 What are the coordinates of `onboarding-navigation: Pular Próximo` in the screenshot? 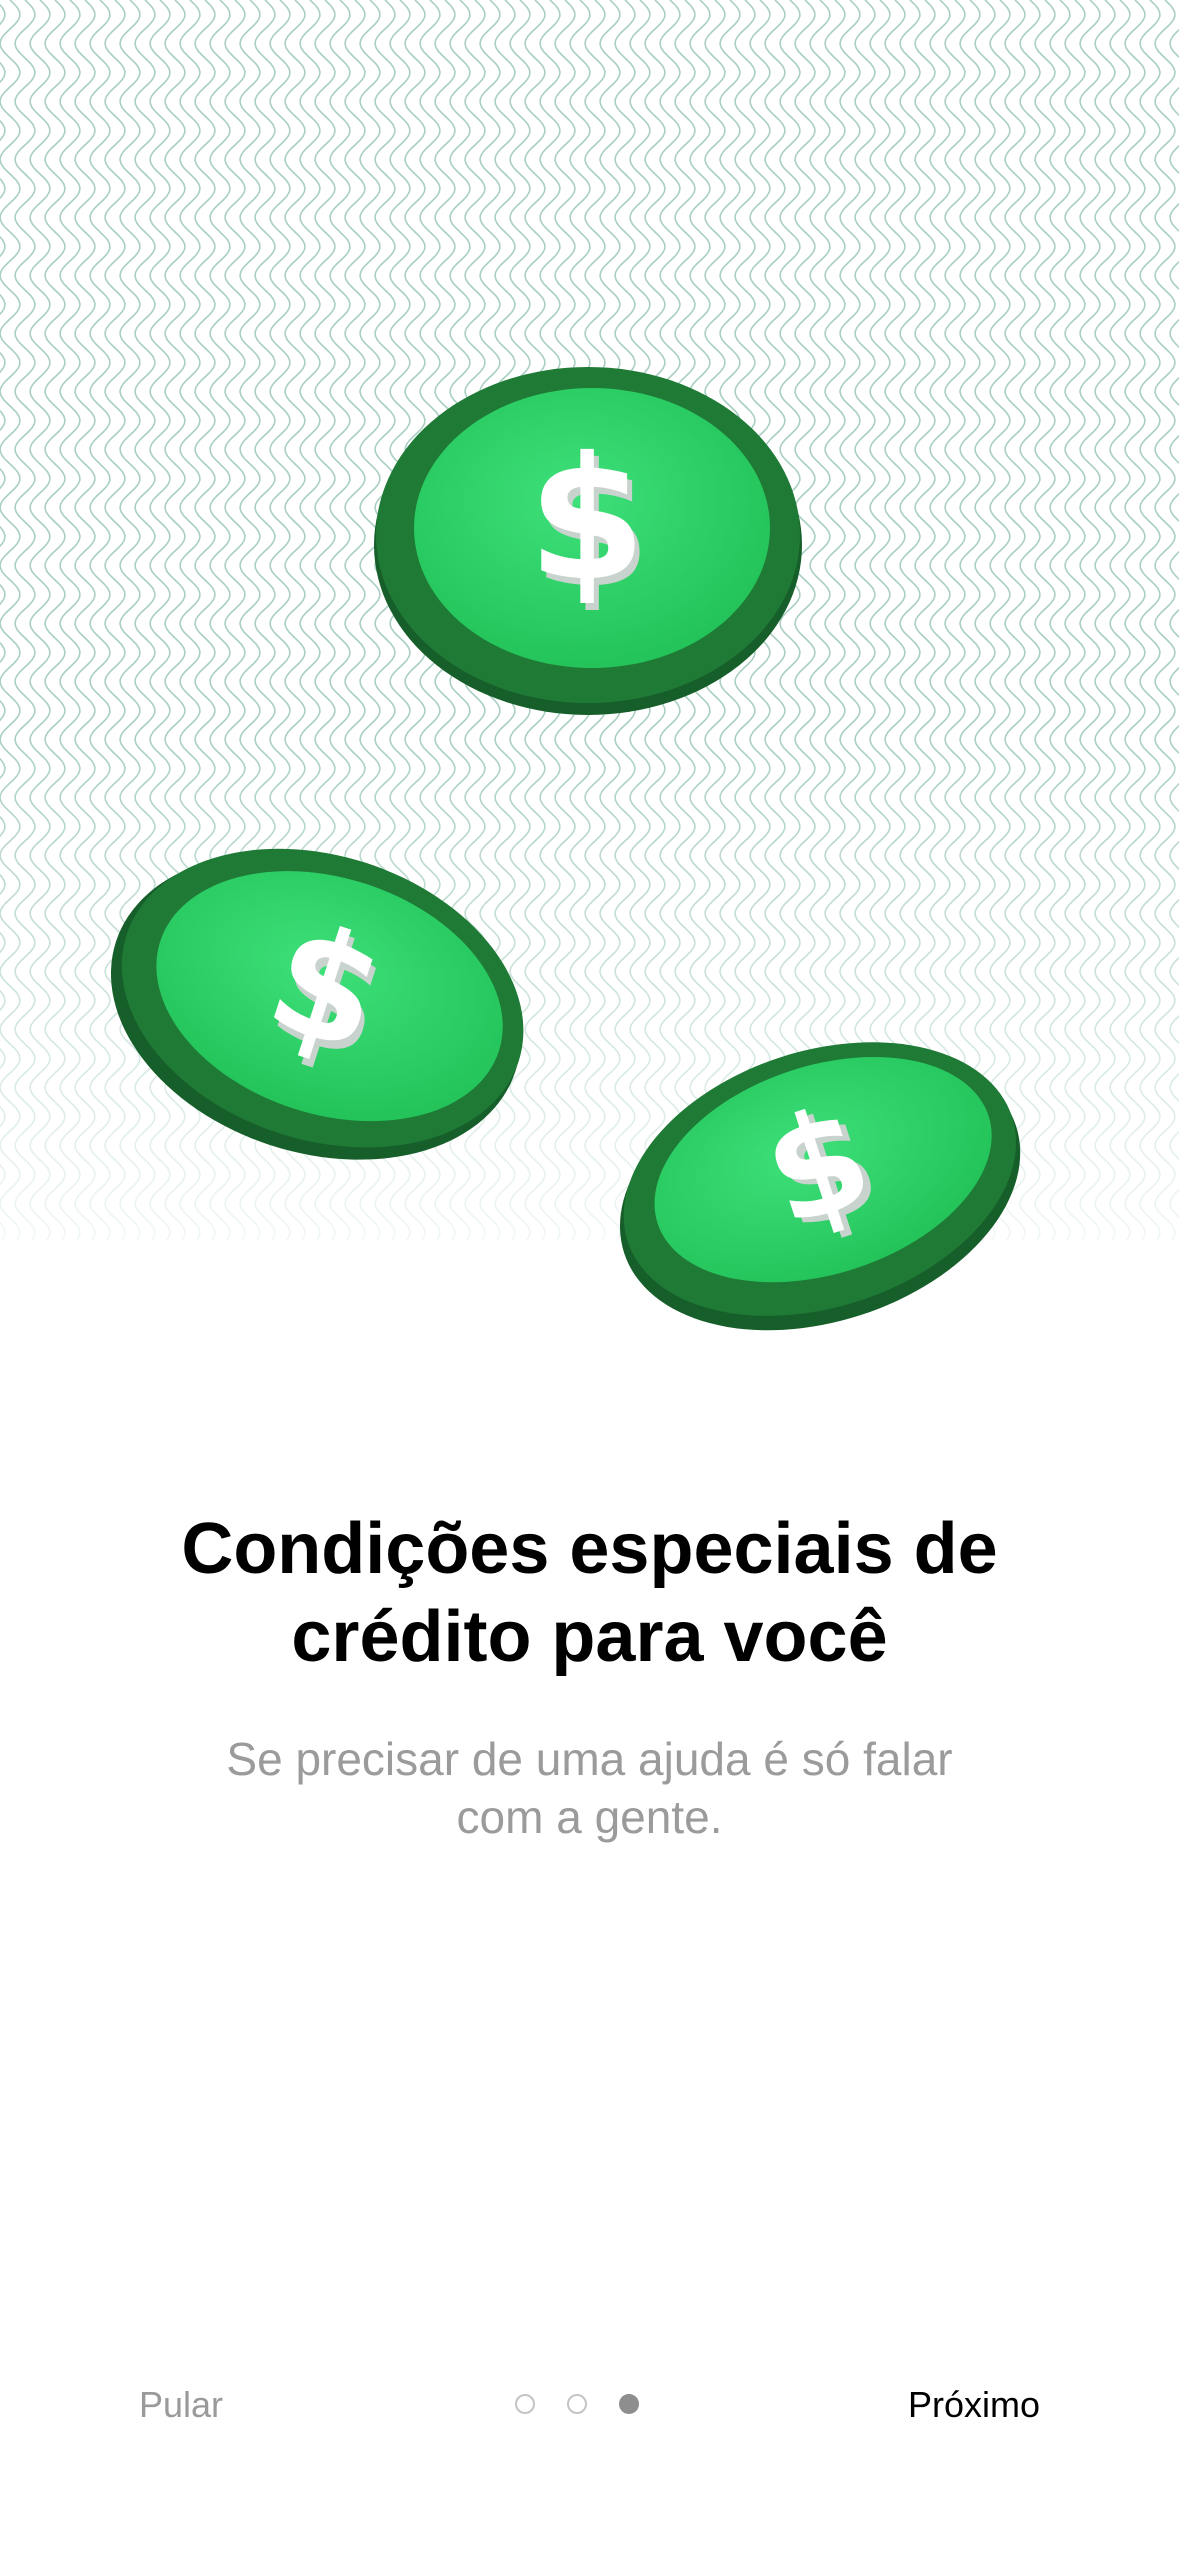 It's located at (589, 2405).